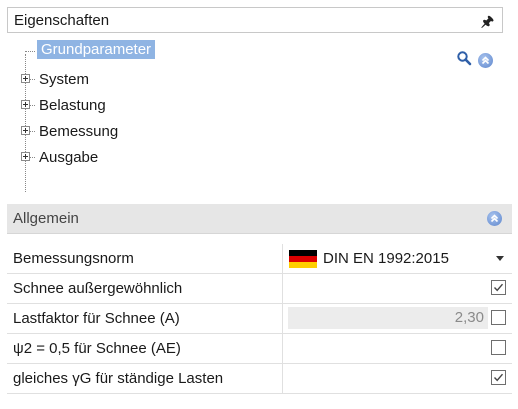 The width and height of the screenshot is (518, 409). Describe the element at coordinates (255, 20) in the screenshot. I see `properties-panel-header: Eigenschaften 🖈︎` at that location.